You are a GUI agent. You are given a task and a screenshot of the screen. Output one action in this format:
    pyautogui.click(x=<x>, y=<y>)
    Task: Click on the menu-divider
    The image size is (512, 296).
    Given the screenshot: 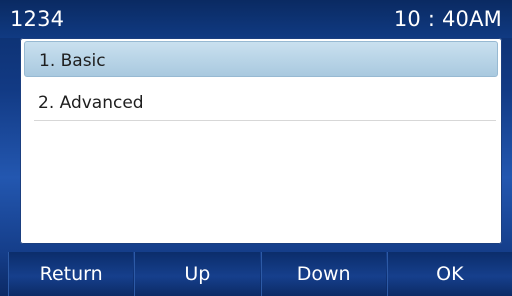 What is the action you would take?
    pyautogui.click(x=265, y=120)
    